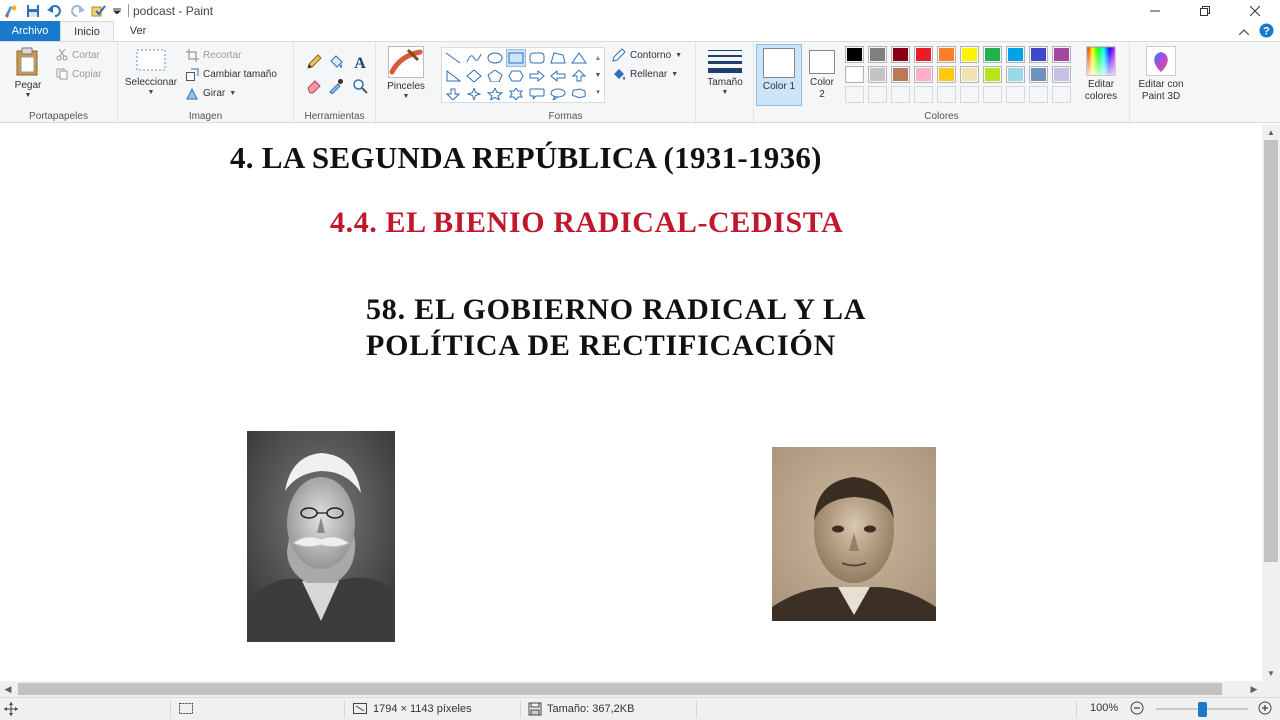 This screenshot has height=720, width=1280. What do you see at coordinates (537, 58) in the screenshot?
I see `rounded-rectangle-shape-icon` at bounding box center [537, 58].